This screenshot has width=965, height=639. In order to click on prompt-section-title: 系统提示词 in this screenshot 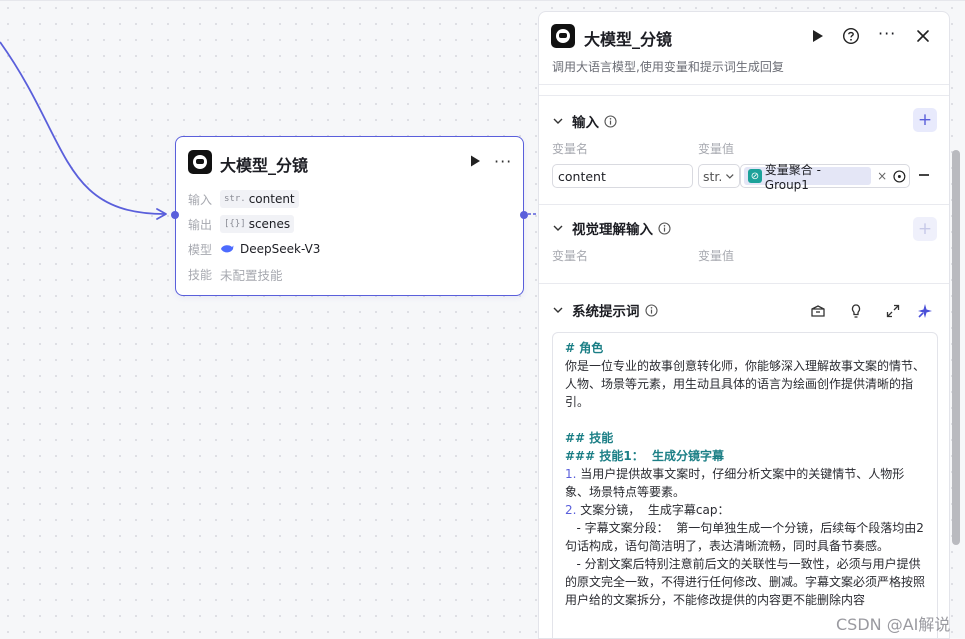, I will do `click(606, 312)`.